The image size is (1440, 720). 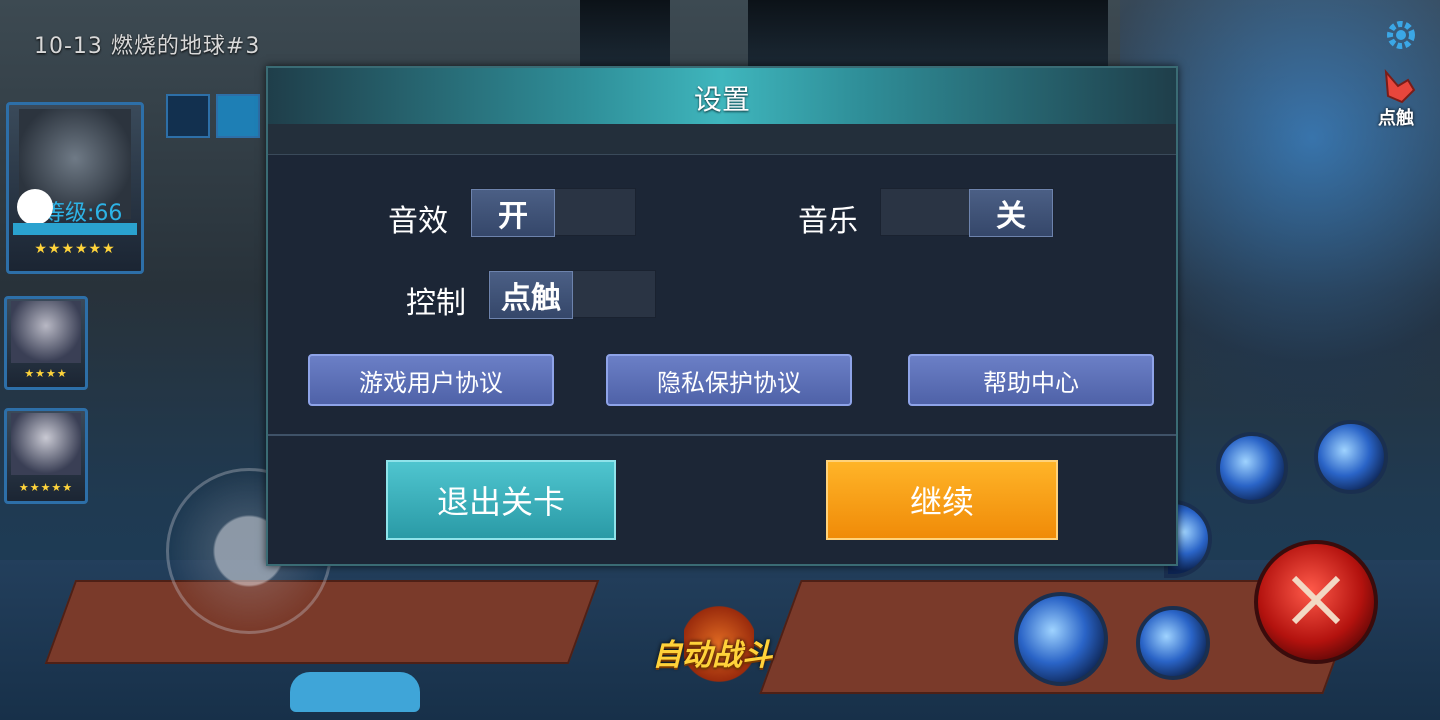 I want to click on control-mode-toggle: 点触, so click(x=572, y=294).